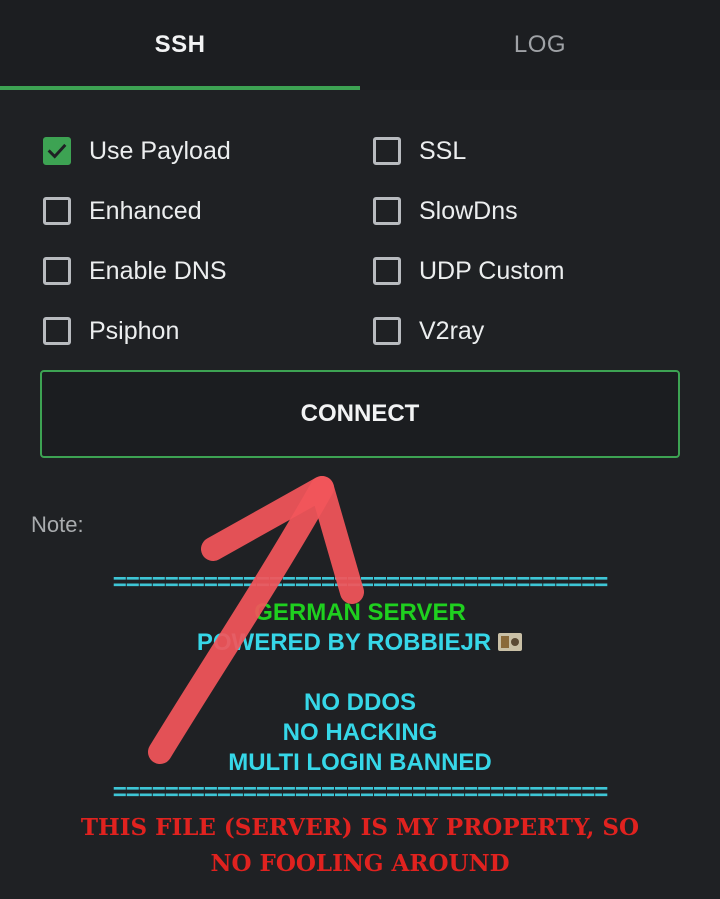 This screenshot has height=899, width=720. I want to click on note-rule-1: NO DDOS, so click(359, 702).